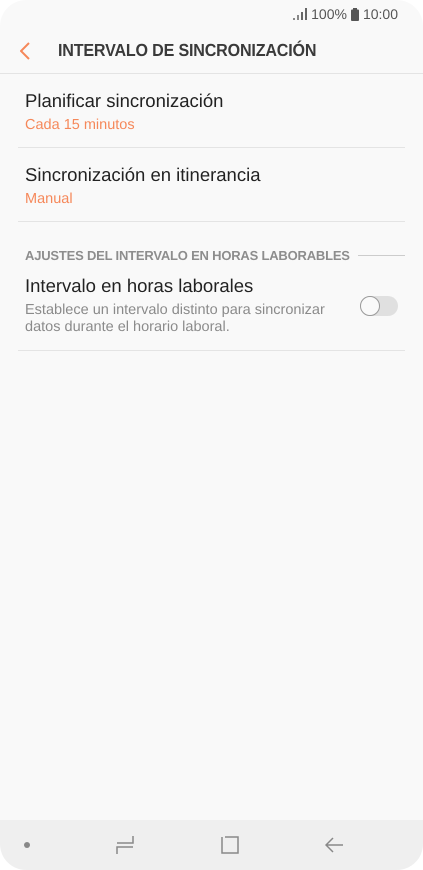 Image resolution: width=423 pixels, height=870 pixels. I want to click on page-title: INTERVALO DE SINCRONIZACIÓN, so click(187, 50).